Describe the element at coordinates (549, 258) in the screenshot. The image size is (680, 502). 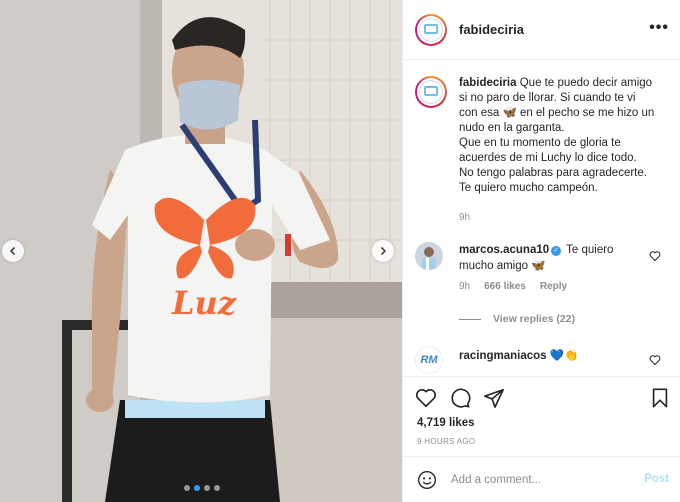
I see `comment-text: marcos.acuna10 ✓ Te quiero mucho amigo 🦋` at that location.